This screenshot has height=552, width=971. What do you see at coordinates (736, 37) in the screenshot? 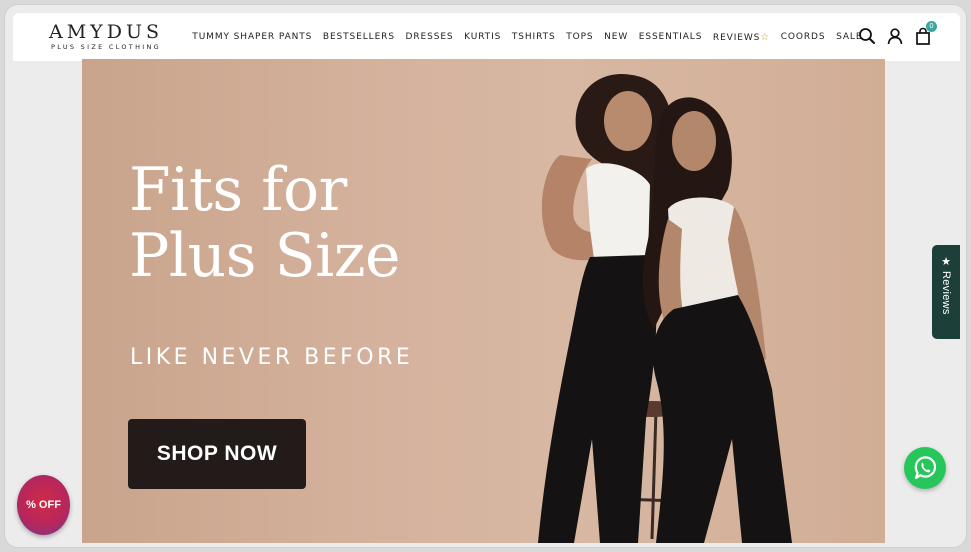
I see `nav-item-reviews-label: REVIEWS` at bounding box center [736, 37].